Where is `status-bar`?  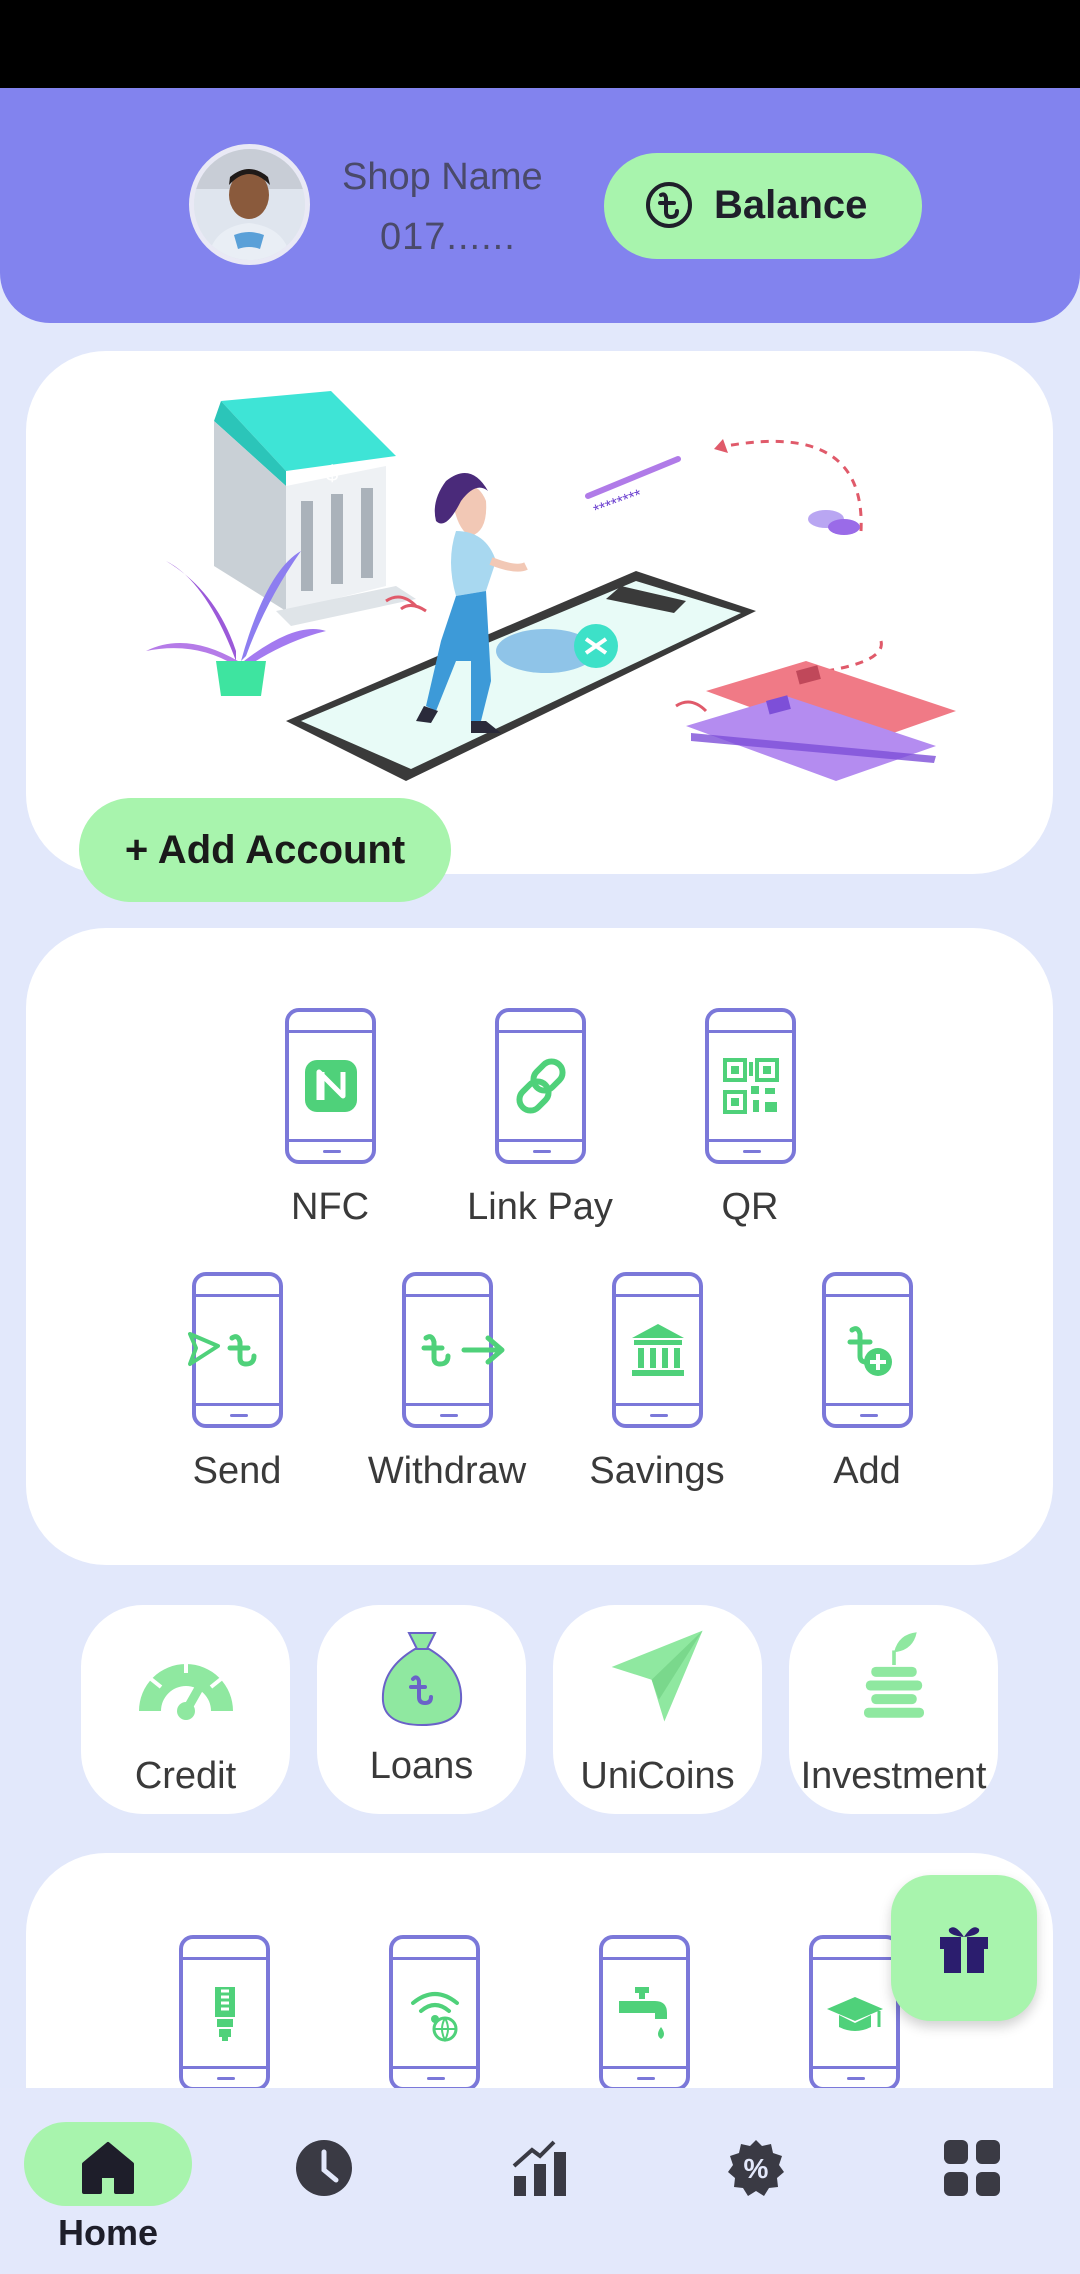
status-bar is located at coordinates (540, 44).